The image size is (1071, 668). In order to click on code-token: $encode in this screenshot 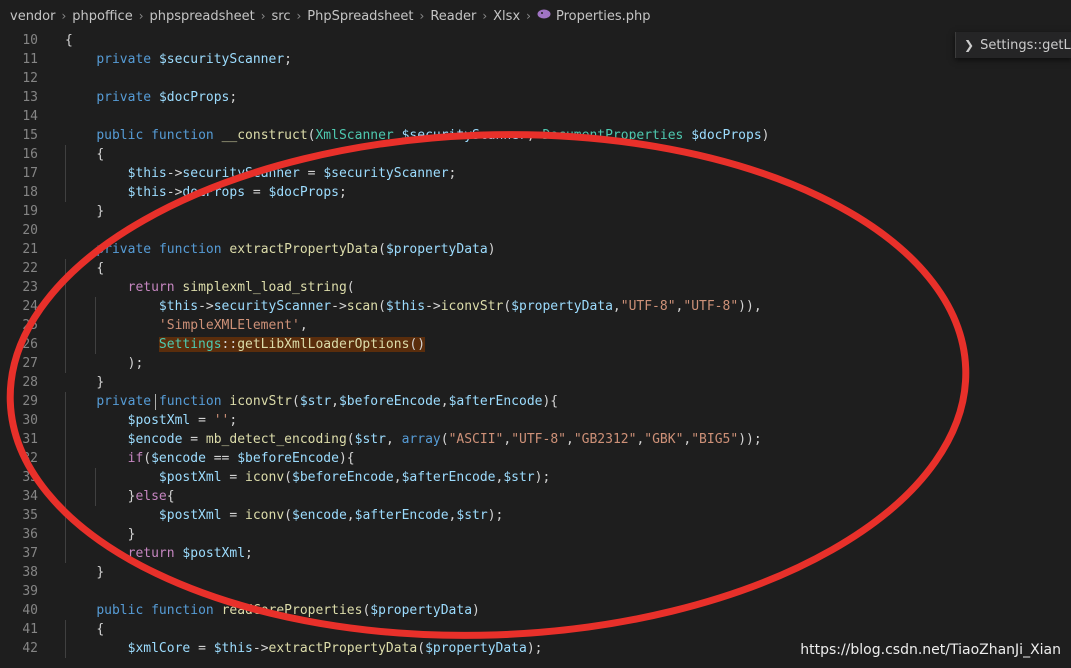, I will do `click(178, 458)`.